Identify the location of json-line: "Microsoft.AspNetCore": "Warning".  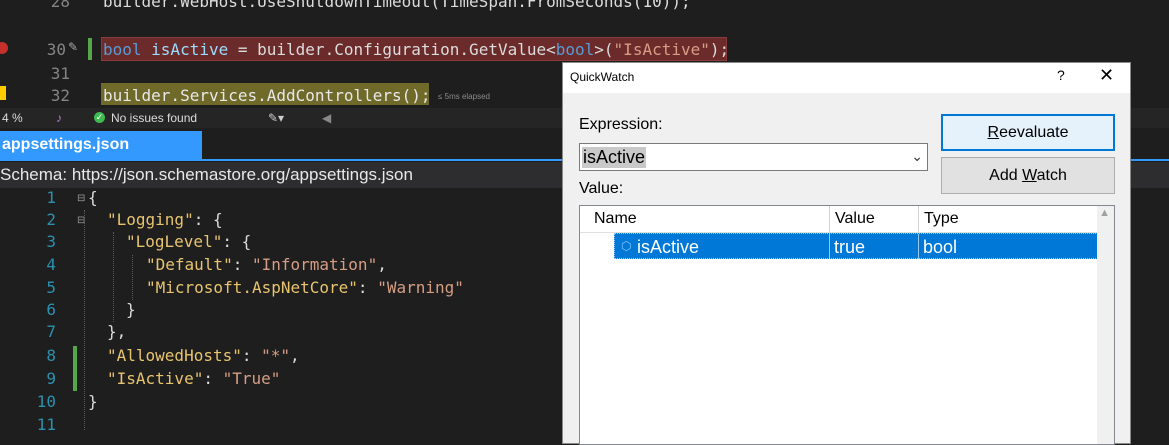
(305, 287).